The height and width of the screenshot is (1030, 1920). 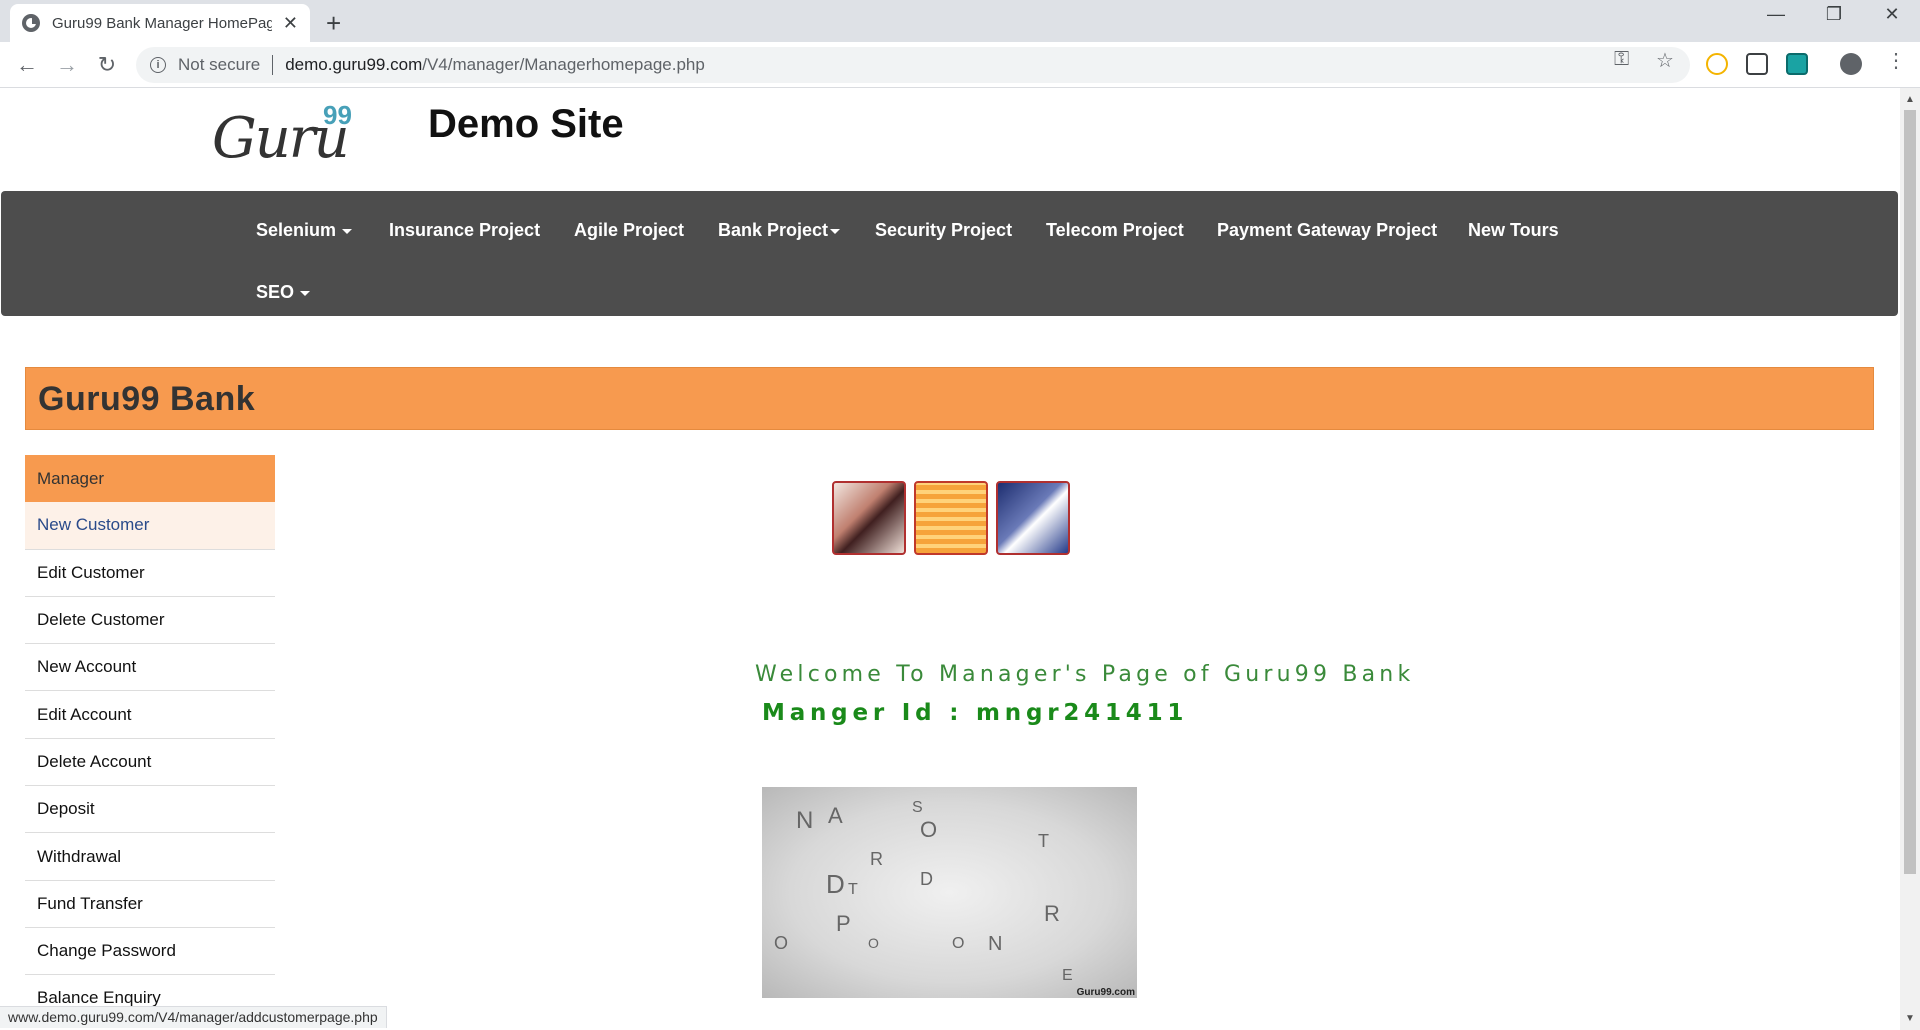 What do you see at coordinates (1115, 230) in the screenshot?
I see `nav-telecom-project: Telecom Project` at bounding box center [1115, 230].